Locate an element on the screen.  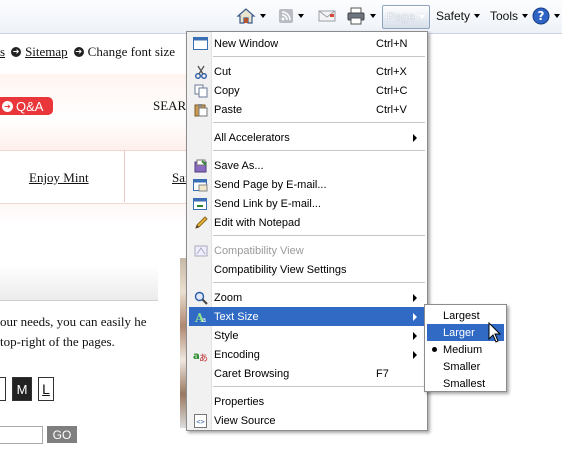
font-size-buttons: M L is located at coordinates (27, 389).